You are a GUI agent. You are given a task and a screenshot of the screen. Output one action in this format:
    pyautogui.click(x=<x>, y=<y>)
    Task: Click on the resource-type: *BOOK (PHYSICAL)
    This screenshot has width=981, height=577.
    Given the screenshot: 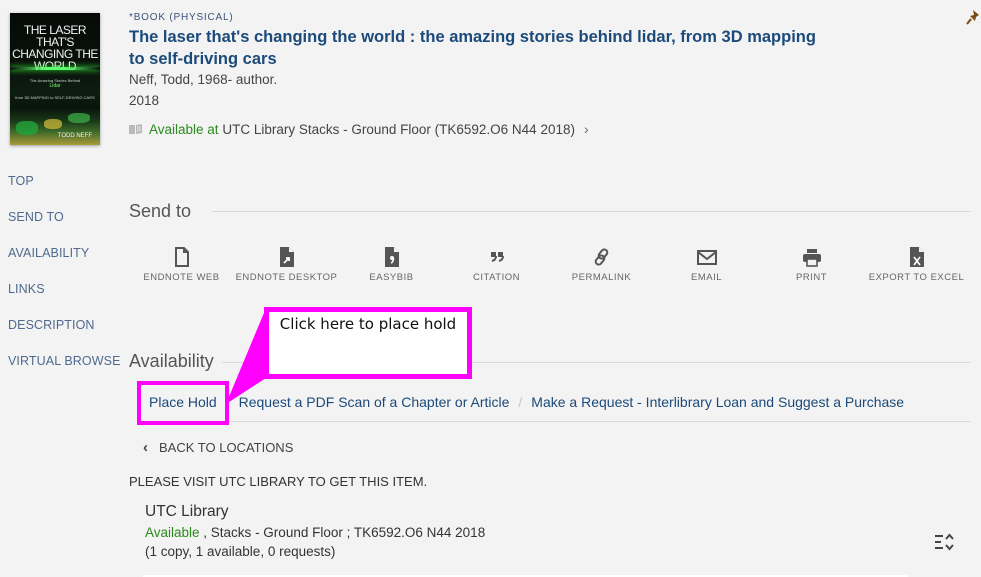 What is the action you would take?
    pyautogui.click(x=181, y=17)
    